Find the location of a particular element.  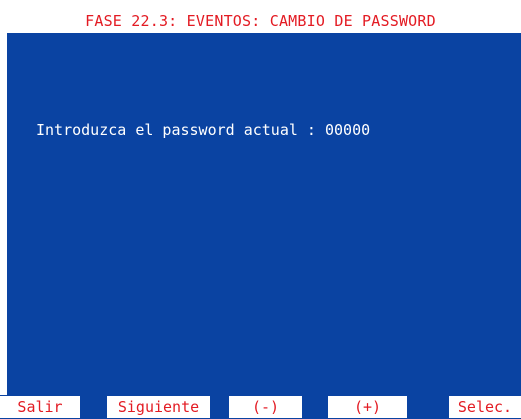

increment-button: (+) is located at coordinates (367, 407).